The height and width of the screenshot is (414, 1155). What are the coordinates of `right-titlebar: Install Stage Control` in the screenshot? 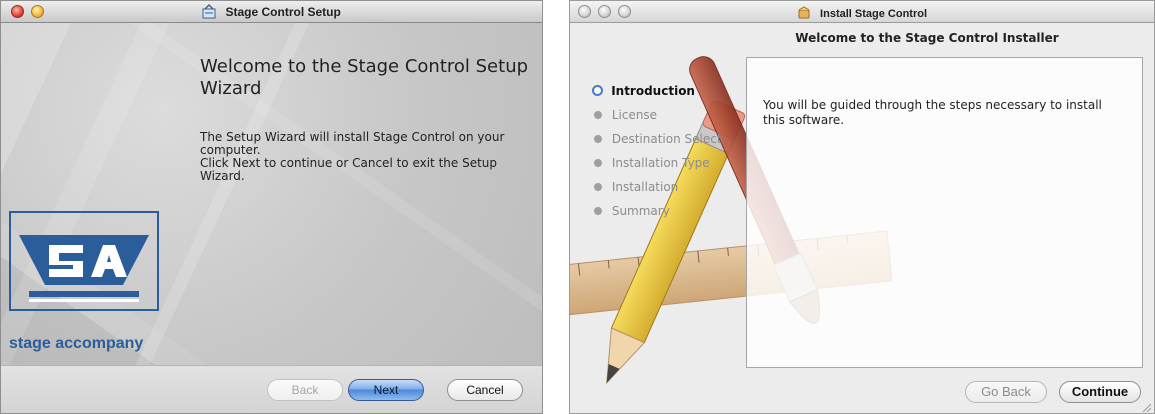 It's located at (862, 12).